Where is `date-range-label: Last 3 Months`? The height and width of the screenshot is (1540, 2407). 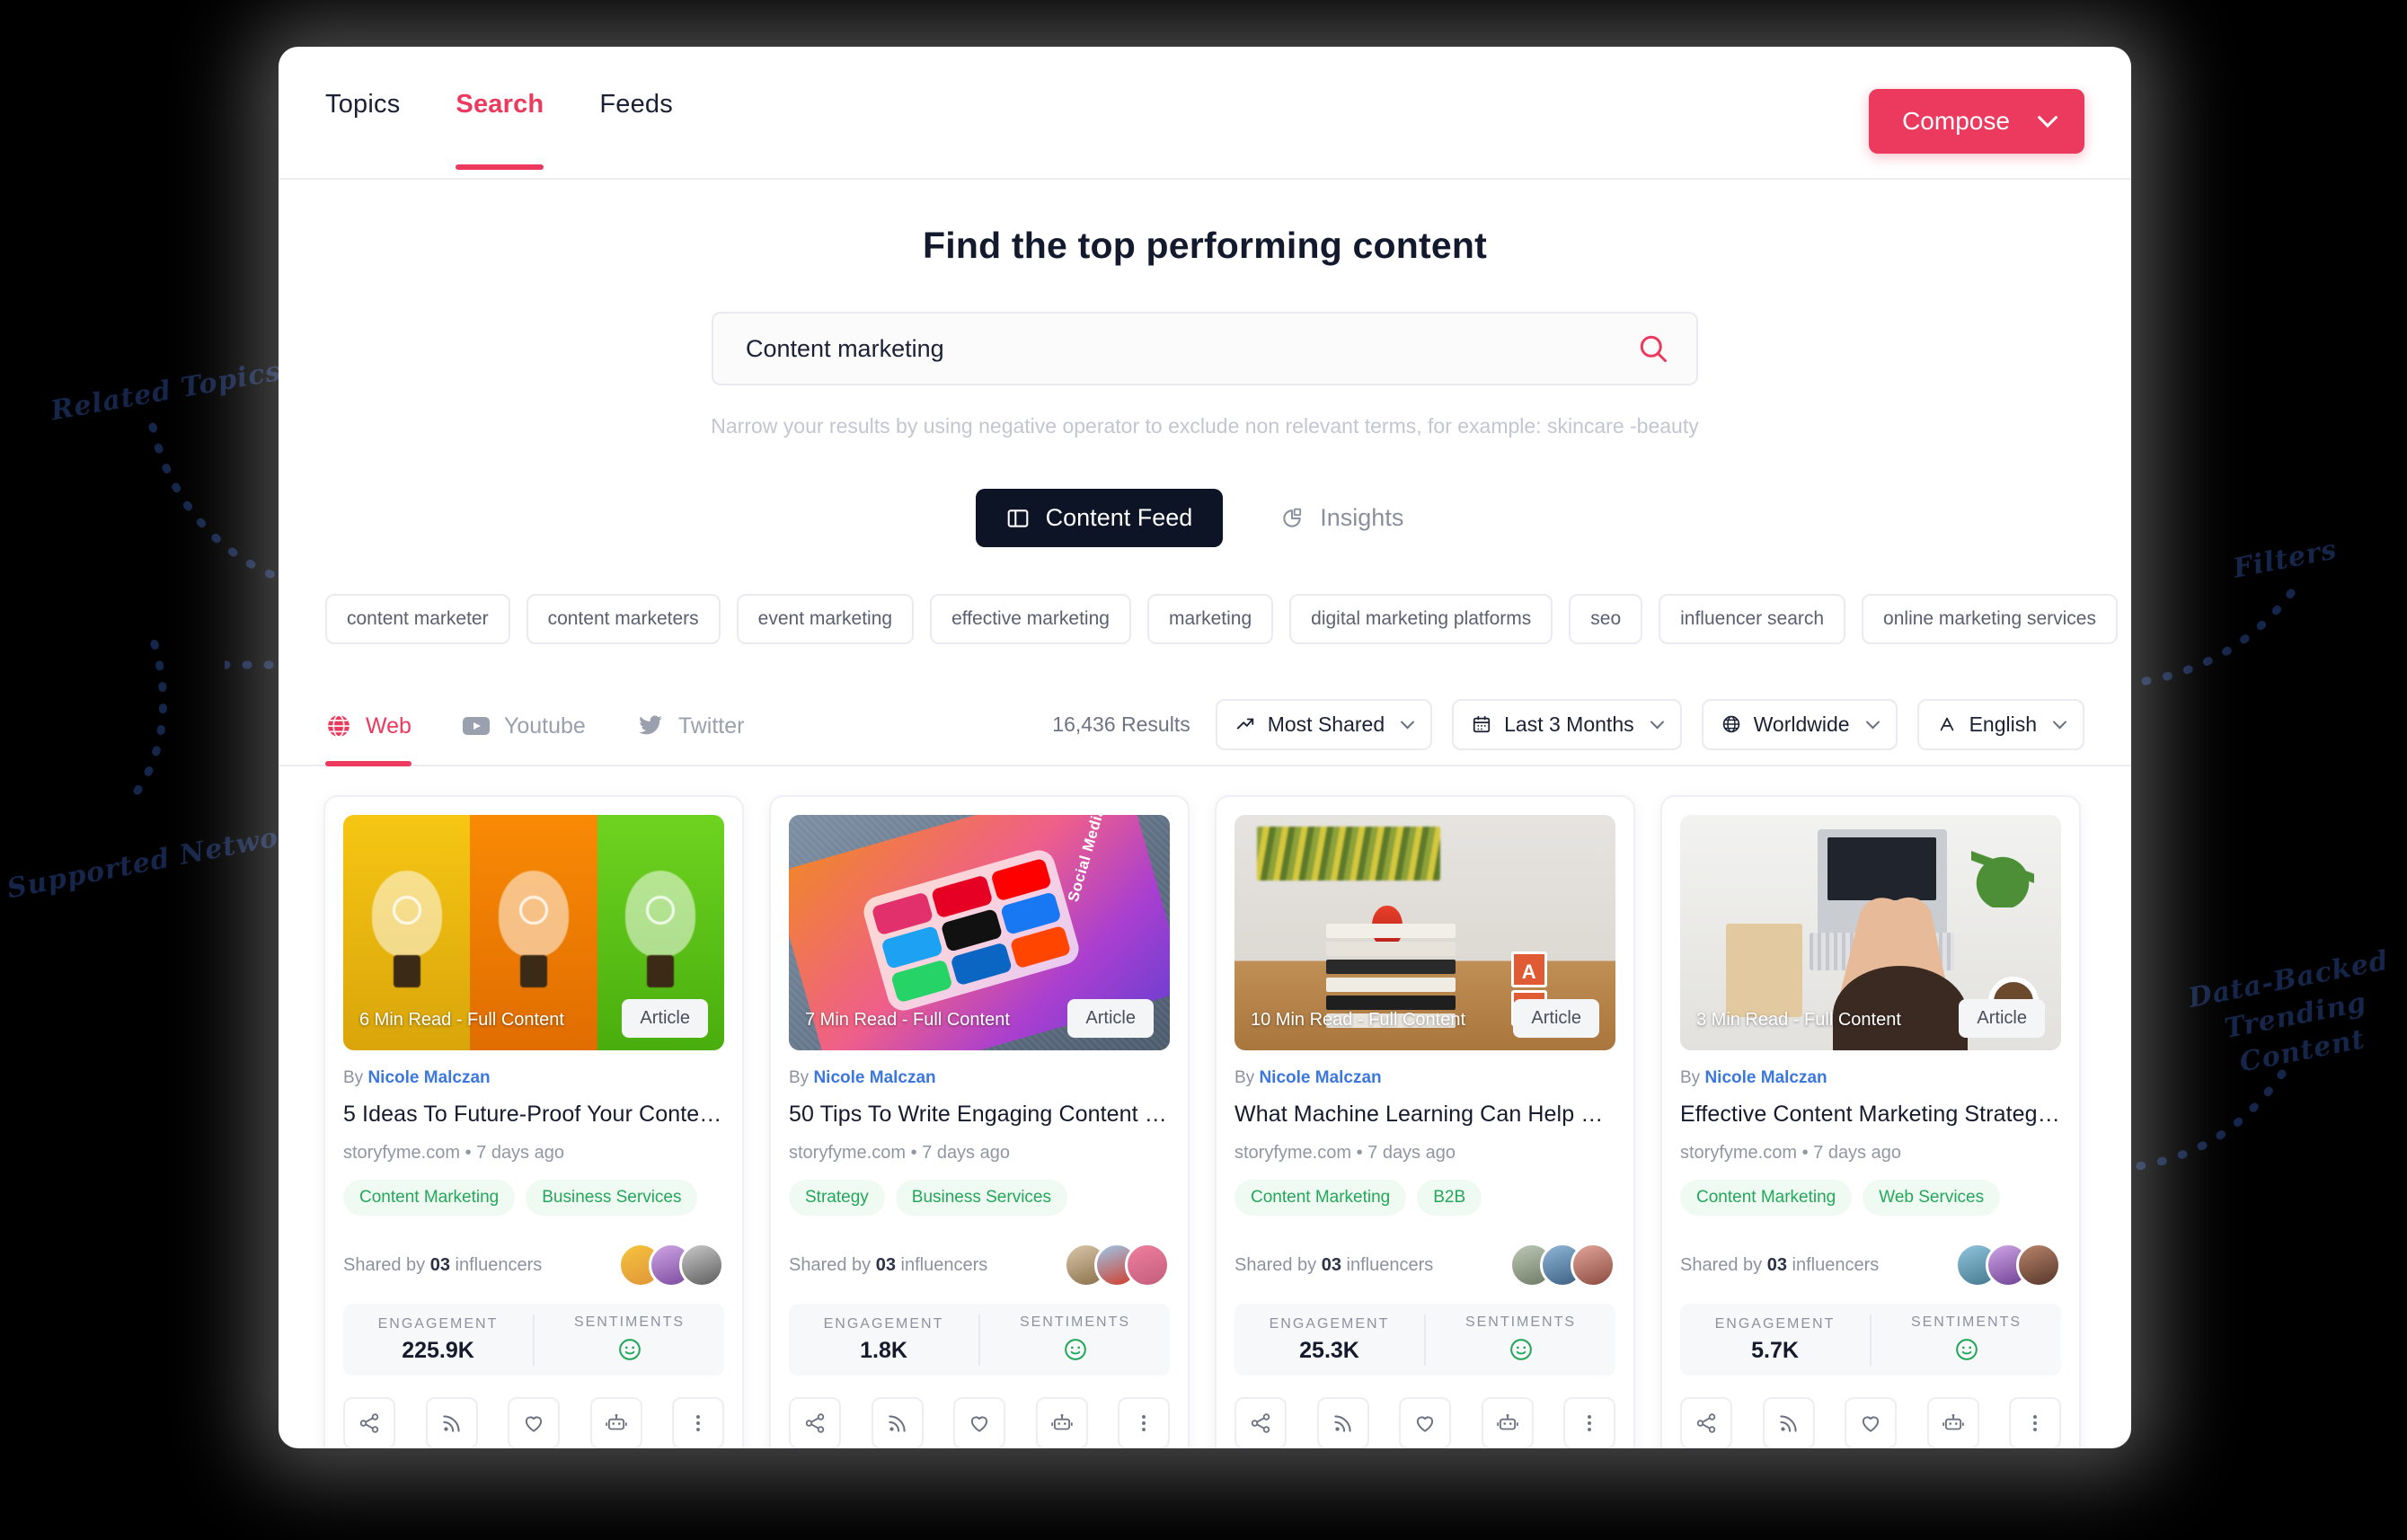 date-range-label: Last 3 Months is located at coordinates (1569, 724).